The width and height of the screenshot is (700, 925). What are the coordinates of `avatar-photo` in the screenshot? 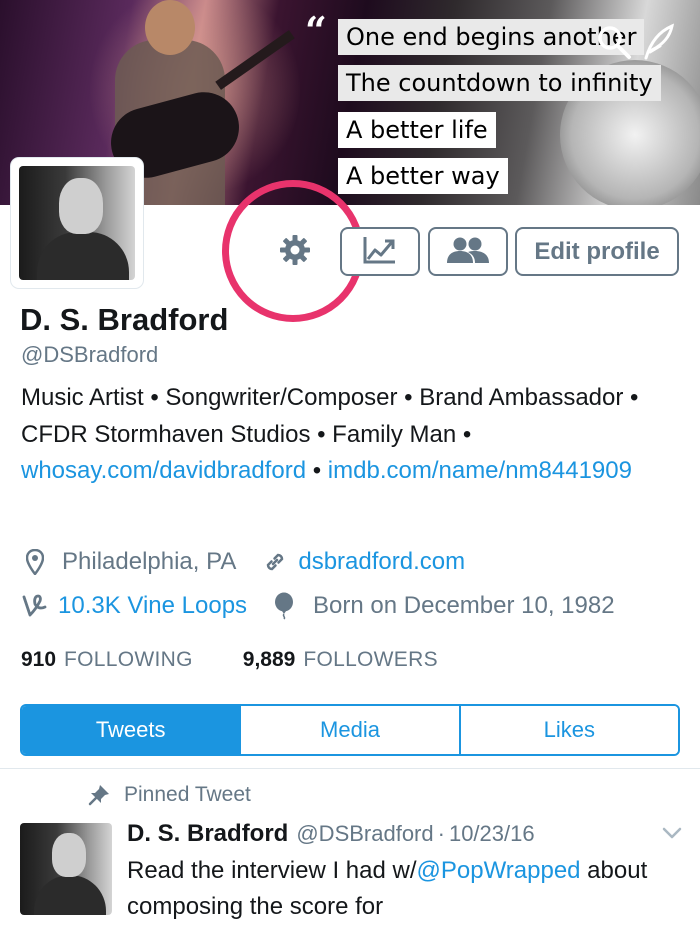 It's located at (77, 223).